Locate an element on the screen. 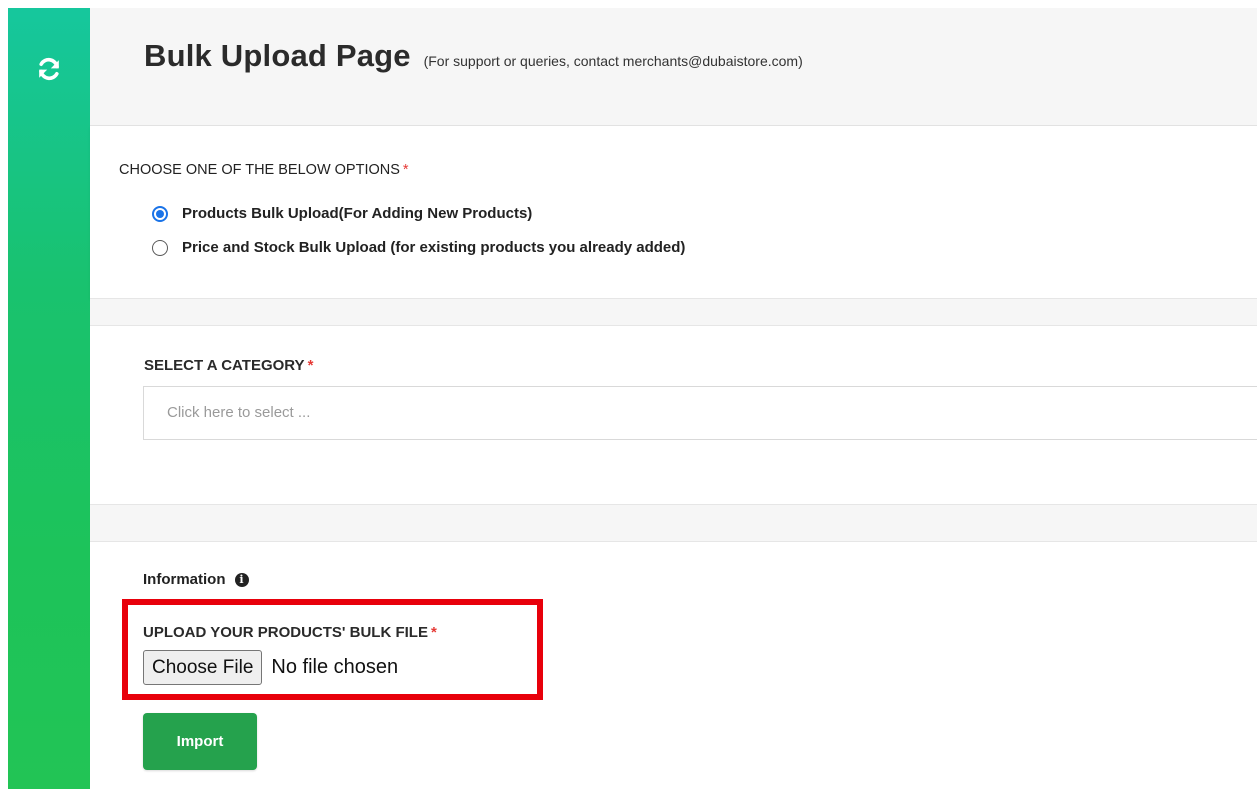  choose-file-button: Choose File is located at coordinates (203, 667).